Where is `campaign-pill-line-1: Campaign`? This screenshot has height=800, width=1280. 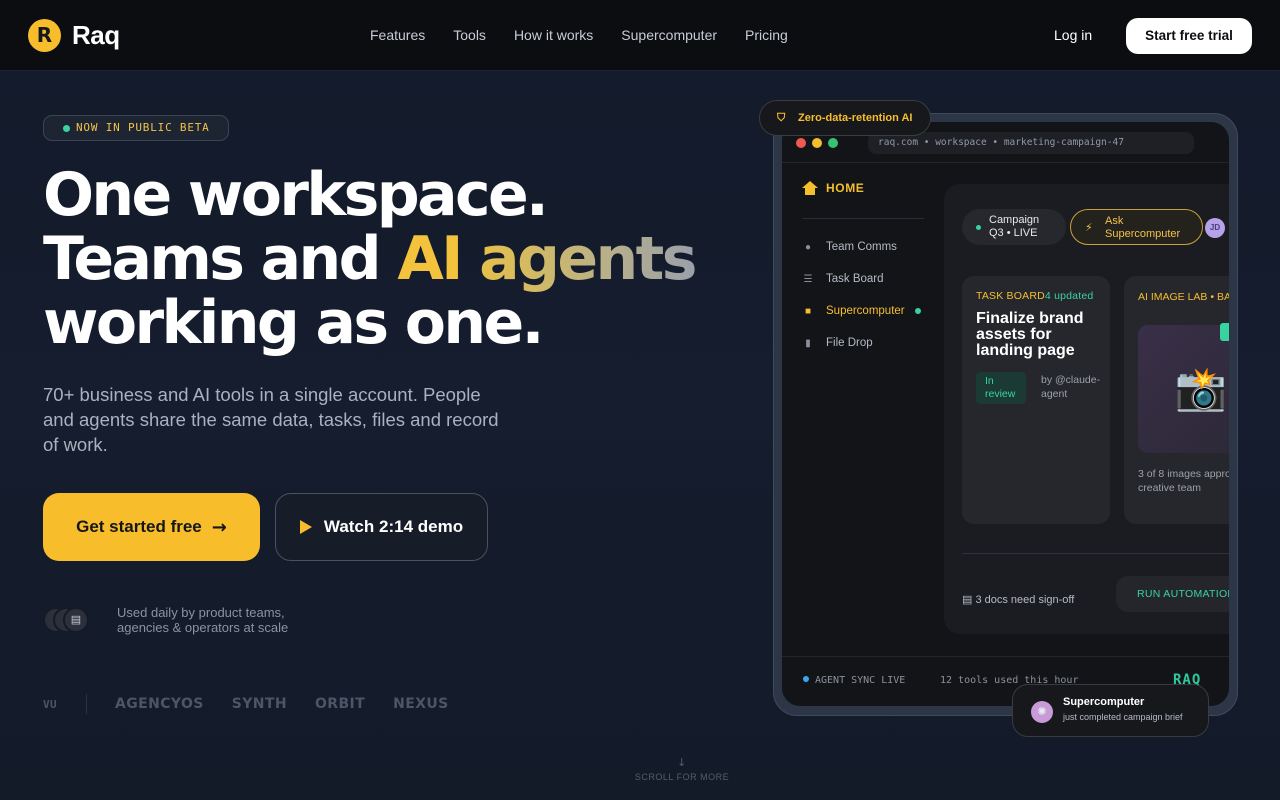 campaign-pill-line-1: Campaign is located at coordinates (1014, 220).